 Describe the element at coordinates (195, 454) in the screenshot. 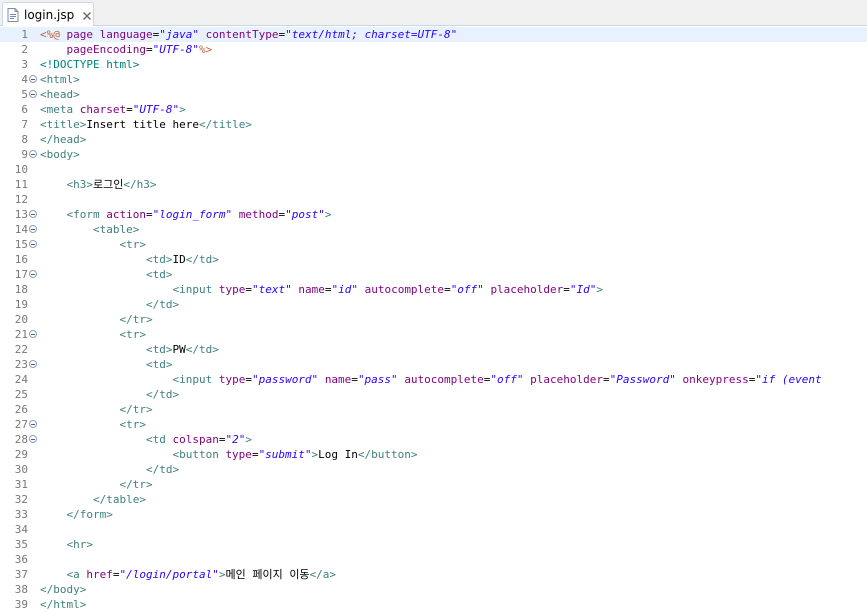

I see `code-token: <button` at that location.